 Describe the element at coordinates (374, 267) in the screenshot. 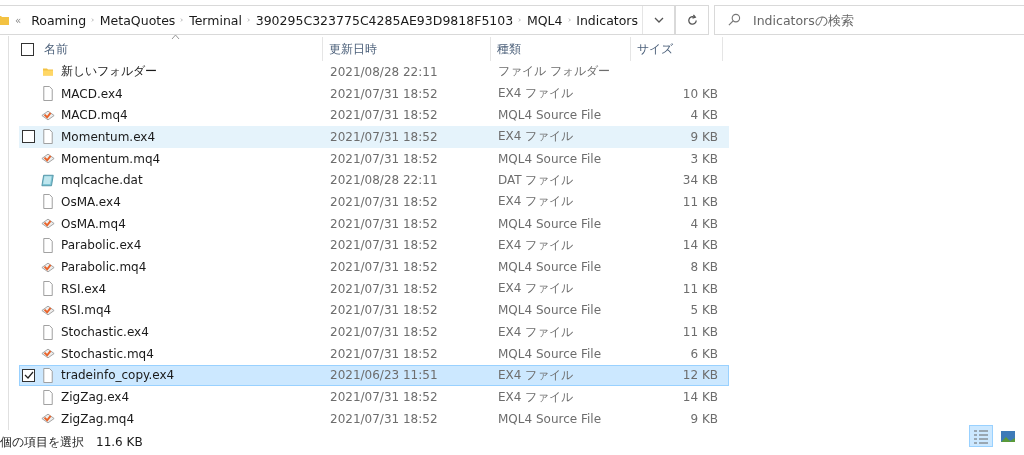

I see `file-row: Parabolic.mq4 2021/07/31 18:52 MQL4 Source File 8 KB` at that location.